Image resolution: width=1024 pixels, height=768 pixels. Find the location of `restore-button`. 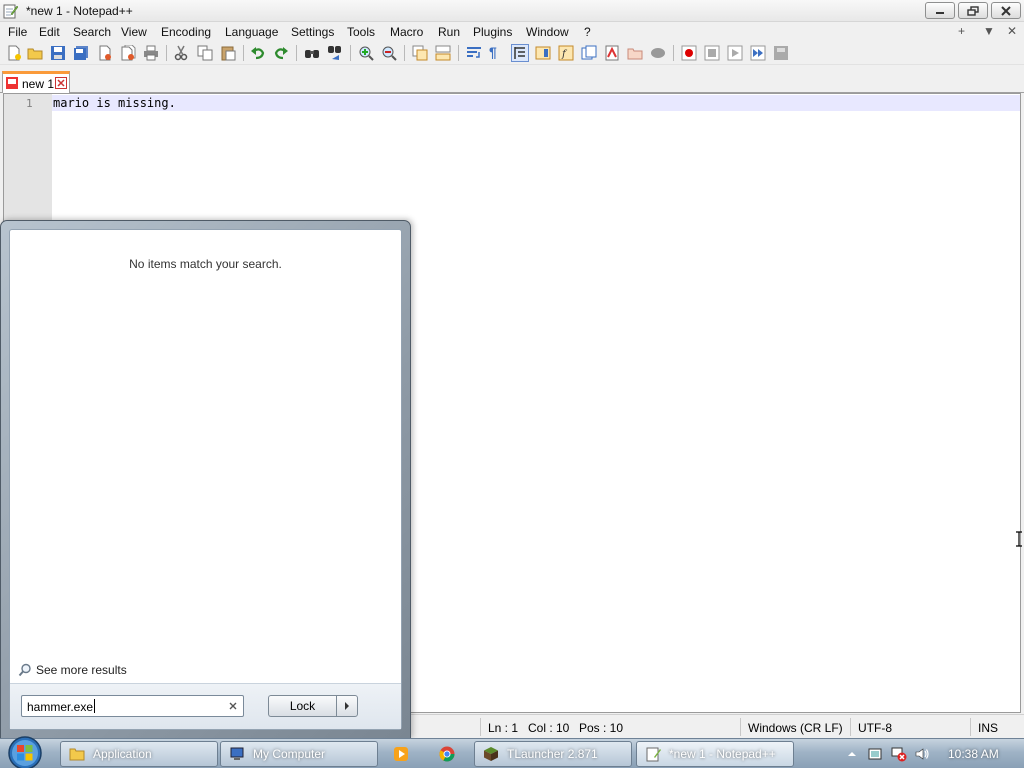

restore-button is located at coordinates (973, 10).